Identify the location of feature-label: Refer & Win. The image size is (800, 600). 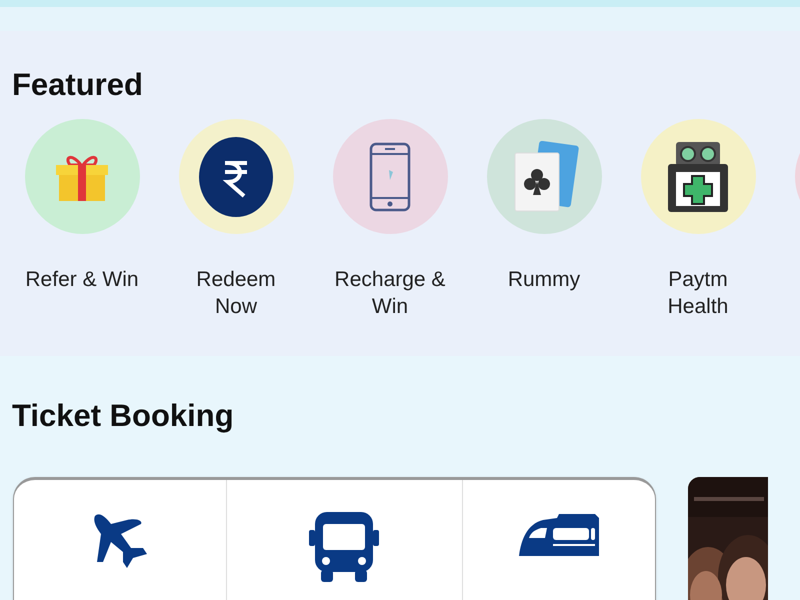
(82, 279).